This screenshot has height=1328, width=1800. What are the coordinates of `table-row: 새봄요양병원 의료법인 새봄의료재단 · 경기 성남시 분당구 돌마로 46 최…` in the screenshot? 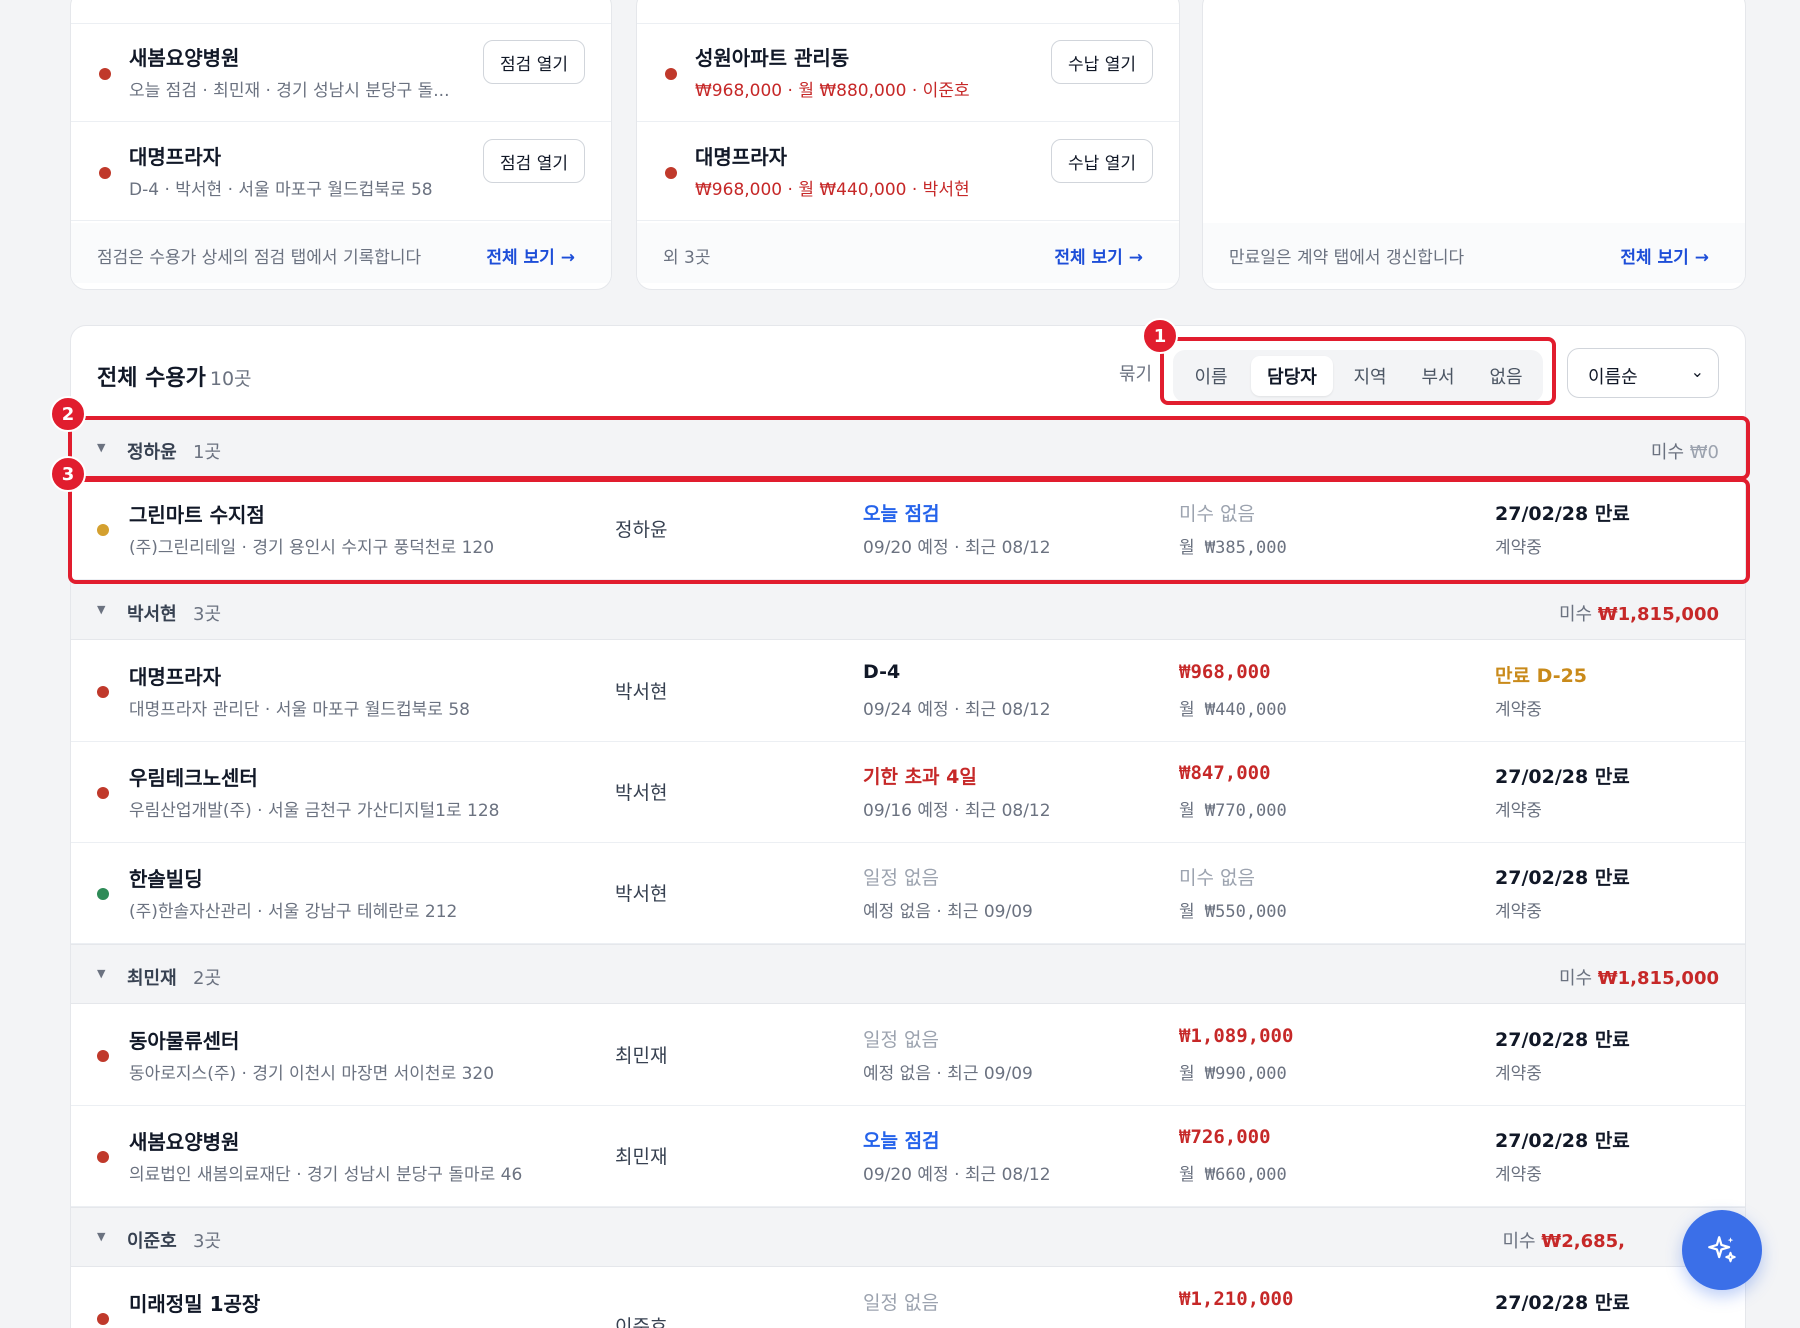 It's located at (908, 1156).